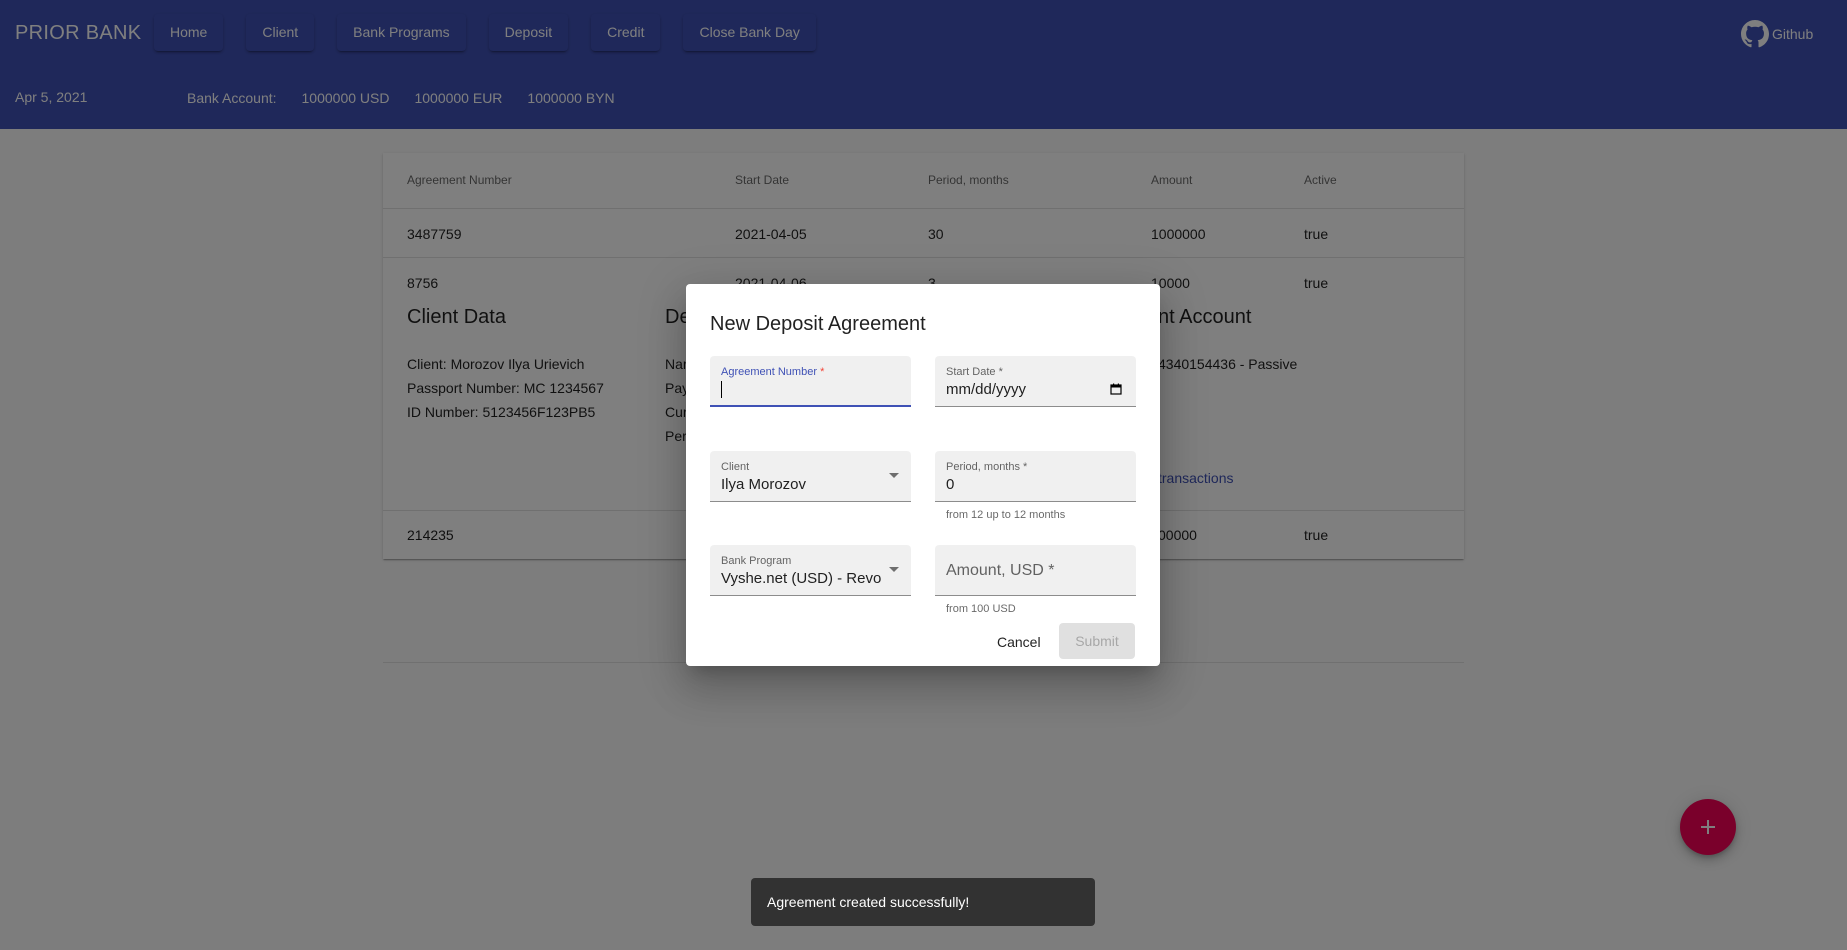 The image size is (1847, 950). What do you see at coordinates (950, 484) in the screenshot?
I see `period-value: 0` at bounding box center [950, 484].